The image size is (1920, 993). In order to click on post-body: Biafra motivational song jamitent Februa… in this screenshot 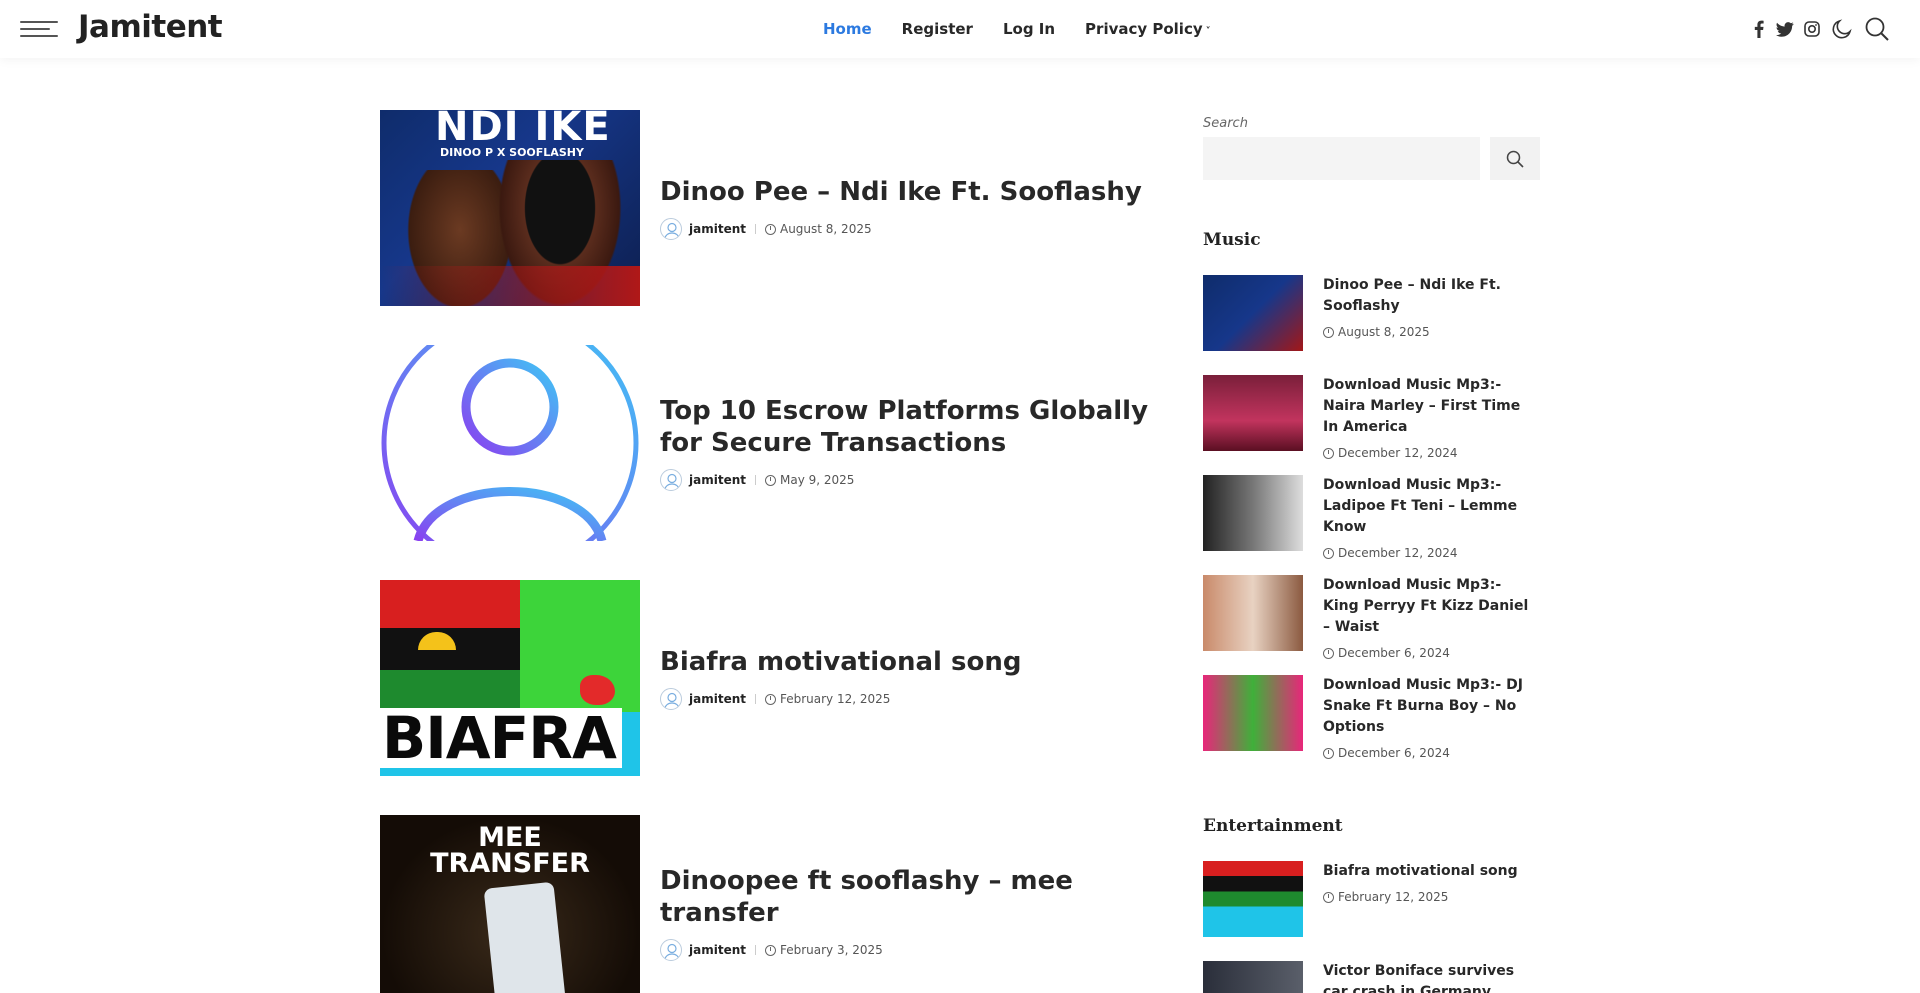, I will do `click(910, 678)`.